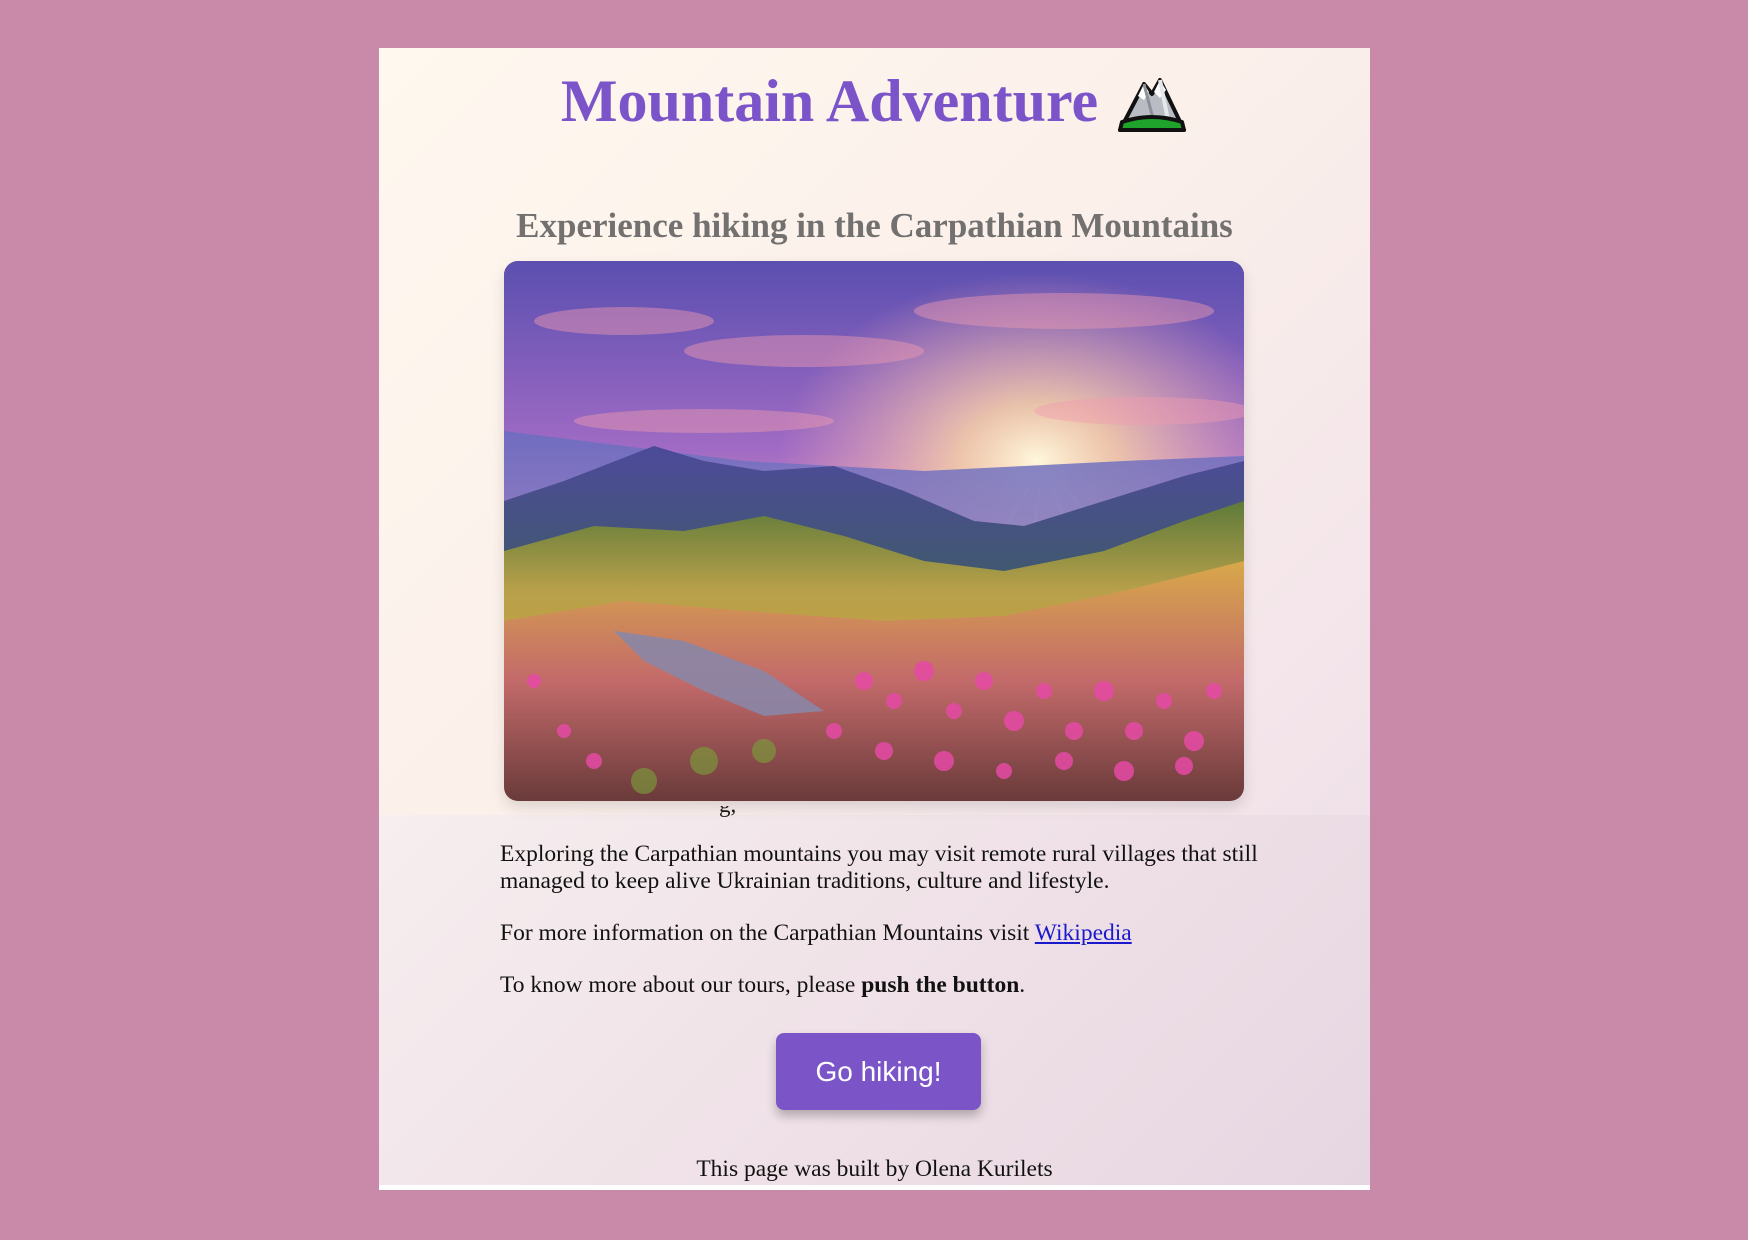  What do you see at coordinates (1083, 933) in the screenshot?
I see `wikipedia-link: Wikipedia` at bounding box center [1083, 933].